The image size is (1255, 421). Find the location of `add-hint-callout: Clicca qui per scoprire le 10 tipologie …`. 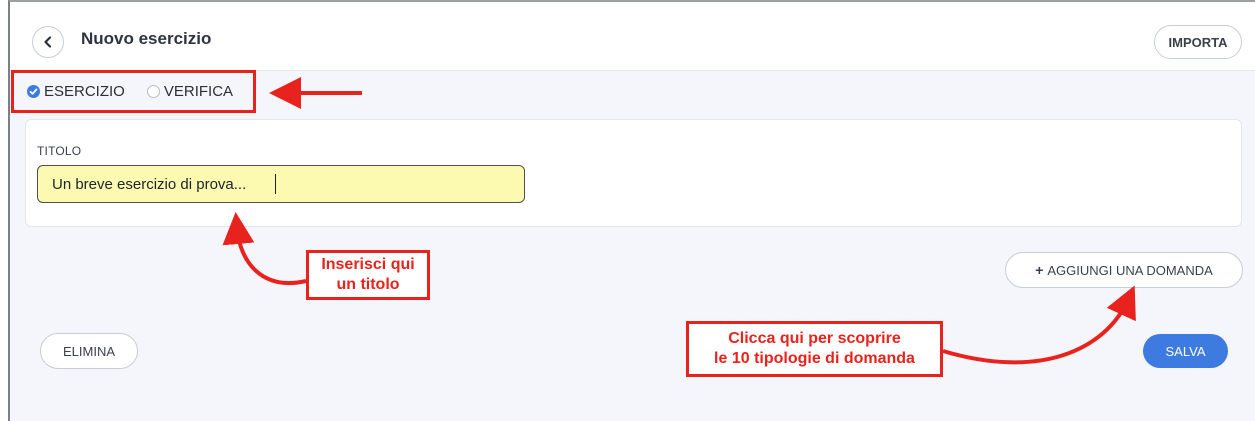

add-hint-callout: Clicca qui per scoprire le 10 tipologie … is located at coordinates (814, 349).